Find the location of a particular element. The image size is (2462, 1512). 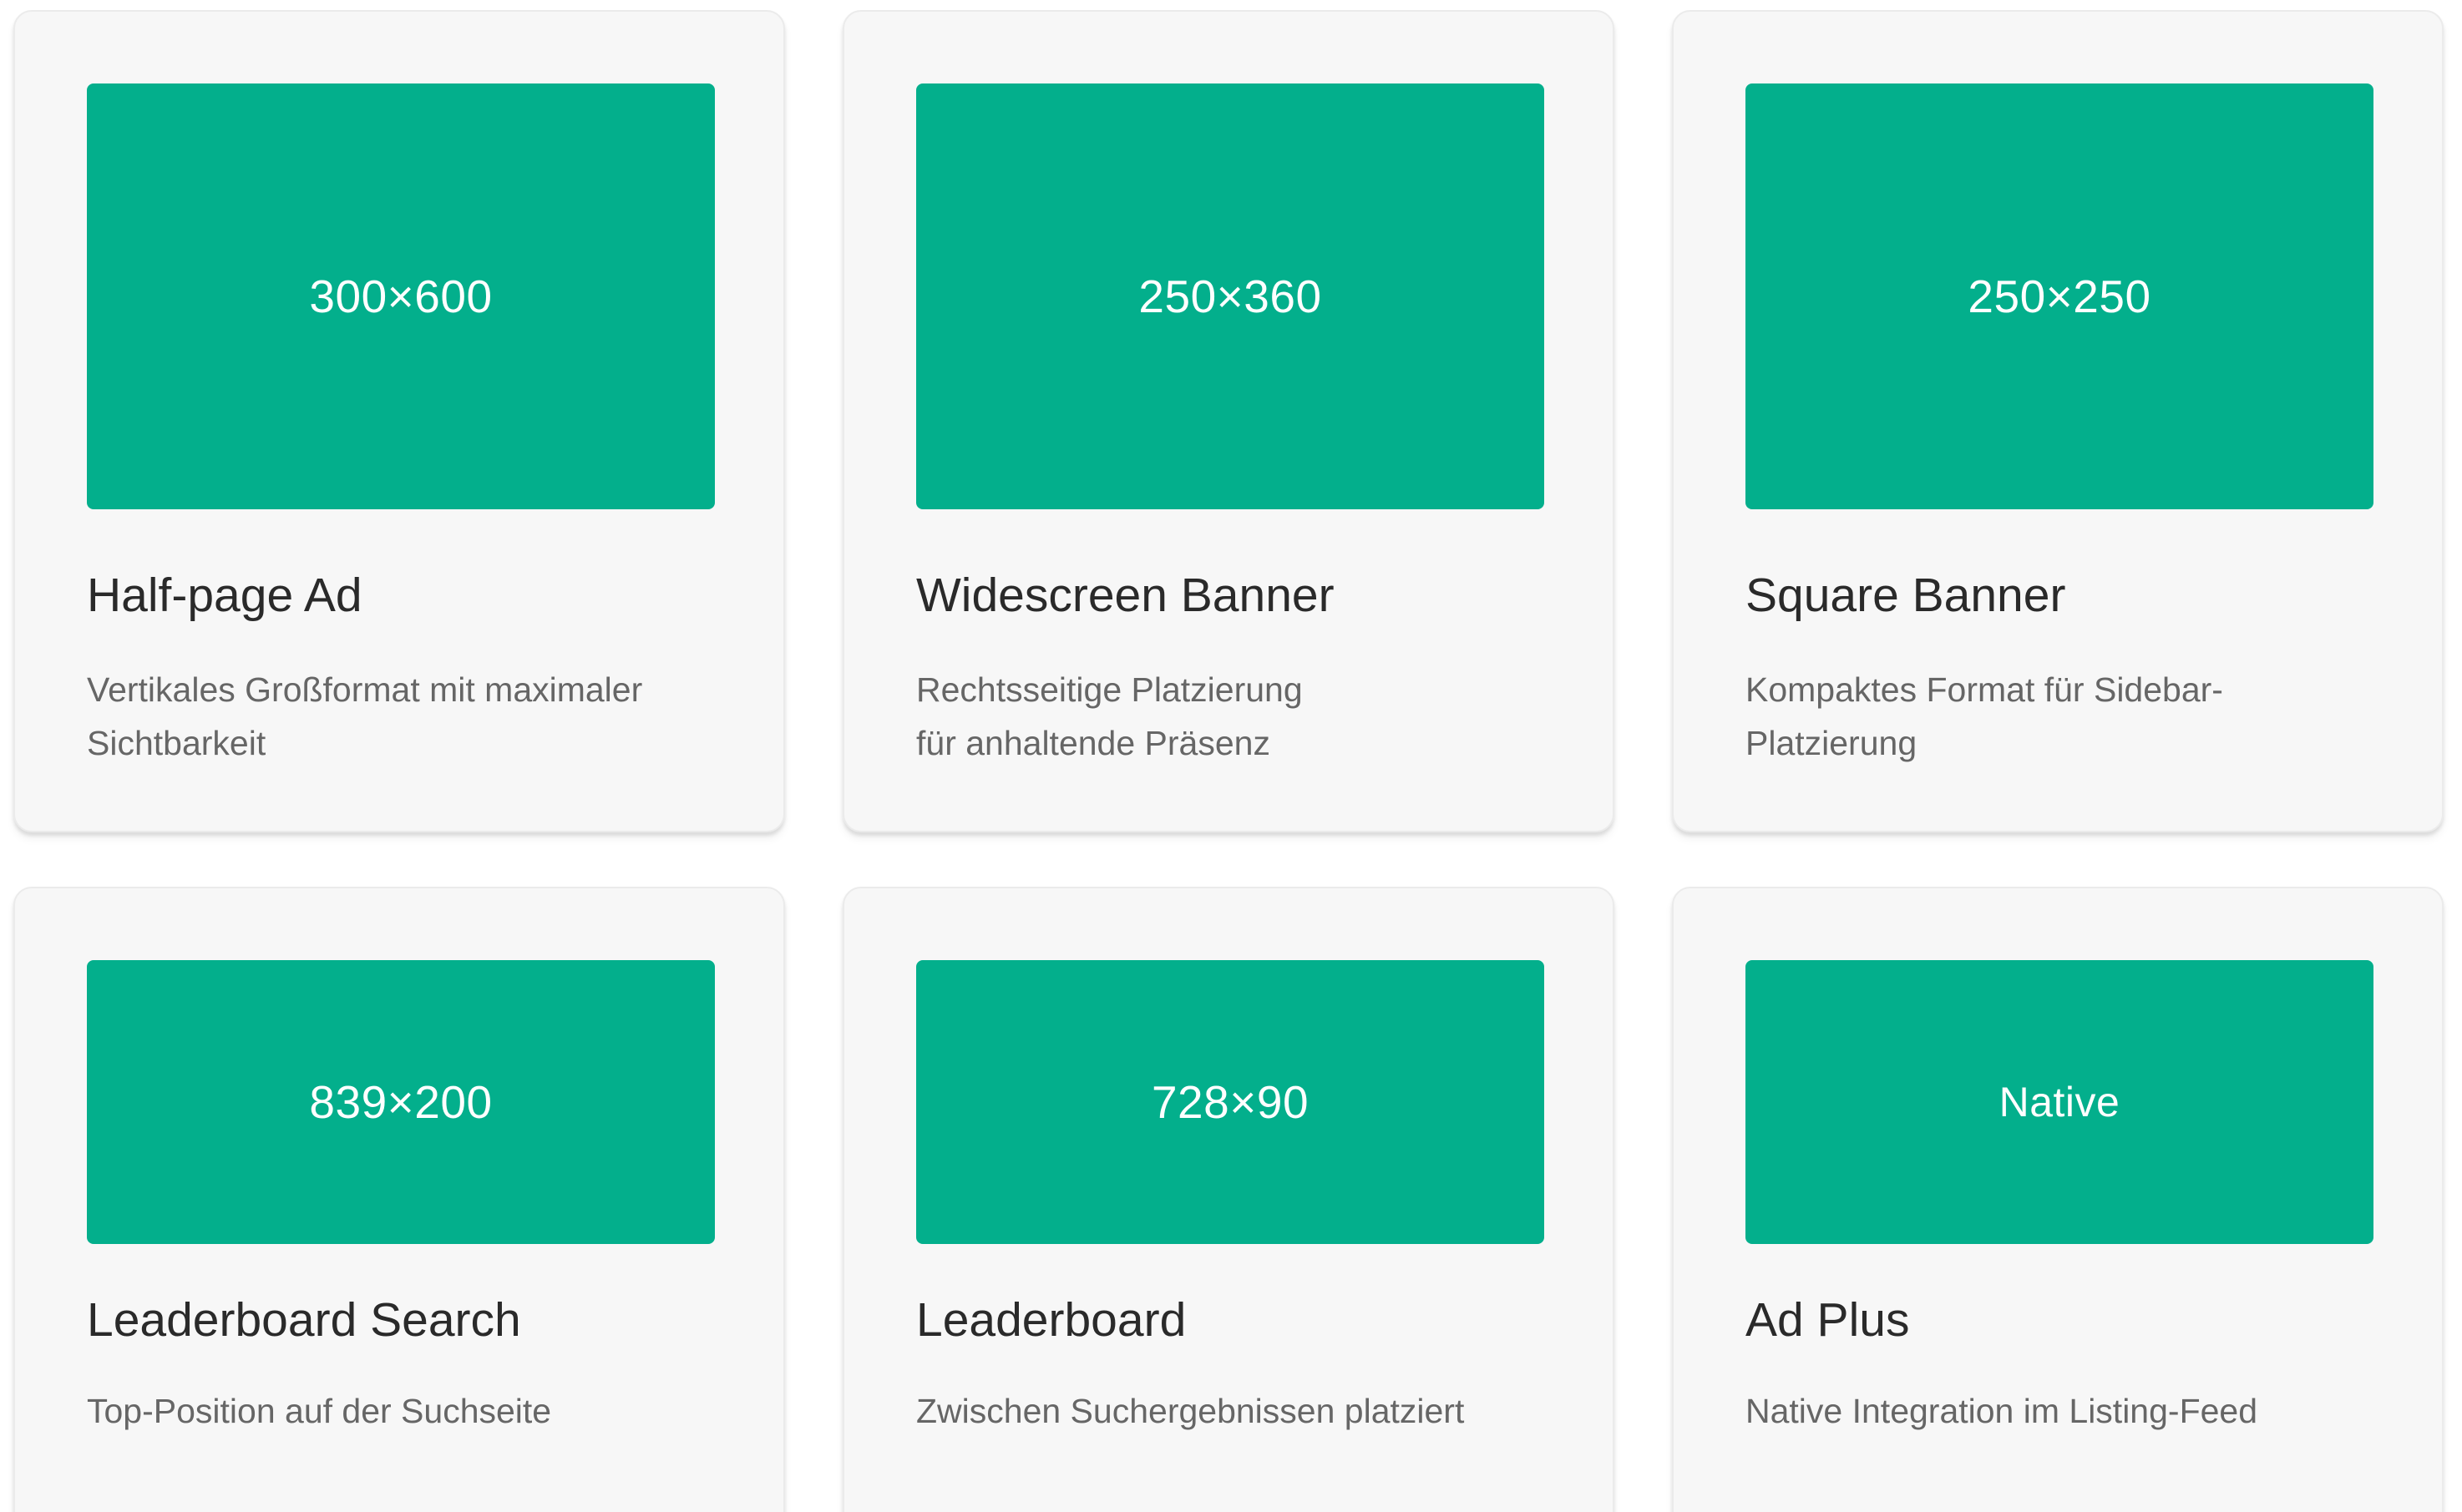

ad-format-description-line: Zwischen Suchergebnissen platziert is located at coordinates (1190, 1411).